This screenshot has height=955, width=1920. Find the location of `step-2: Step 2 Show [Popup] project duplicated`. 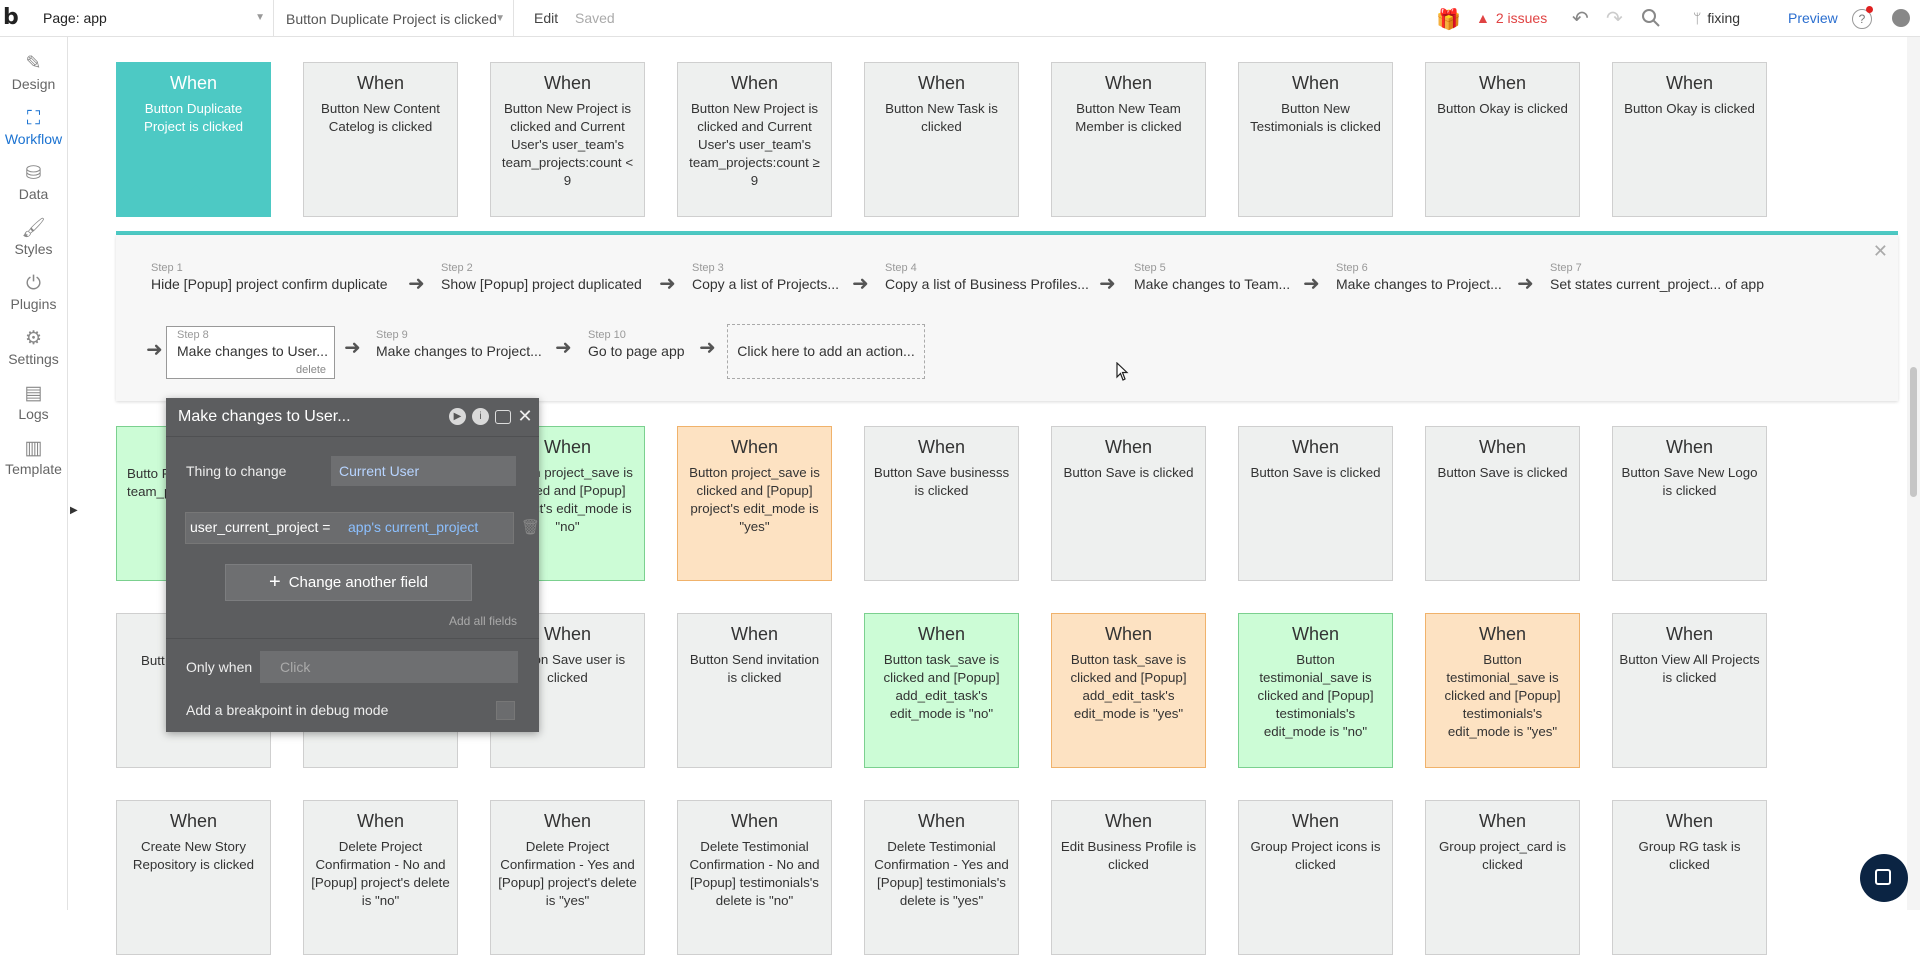

step-2: Step 2 Show [Popup] project duplicated is located at coordinates (541, 277).